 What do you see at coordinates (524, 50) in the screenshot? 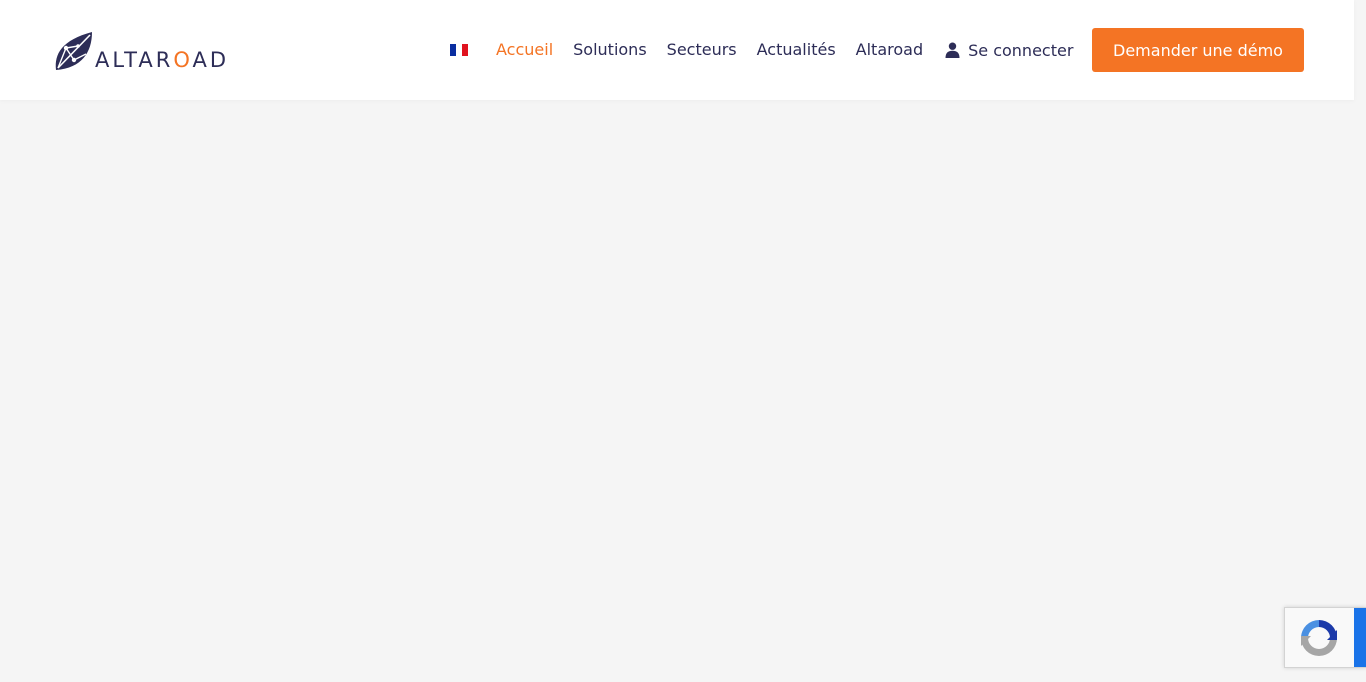
I see `nav-item-accueil: Accueil` at bounding box center [524, 50].